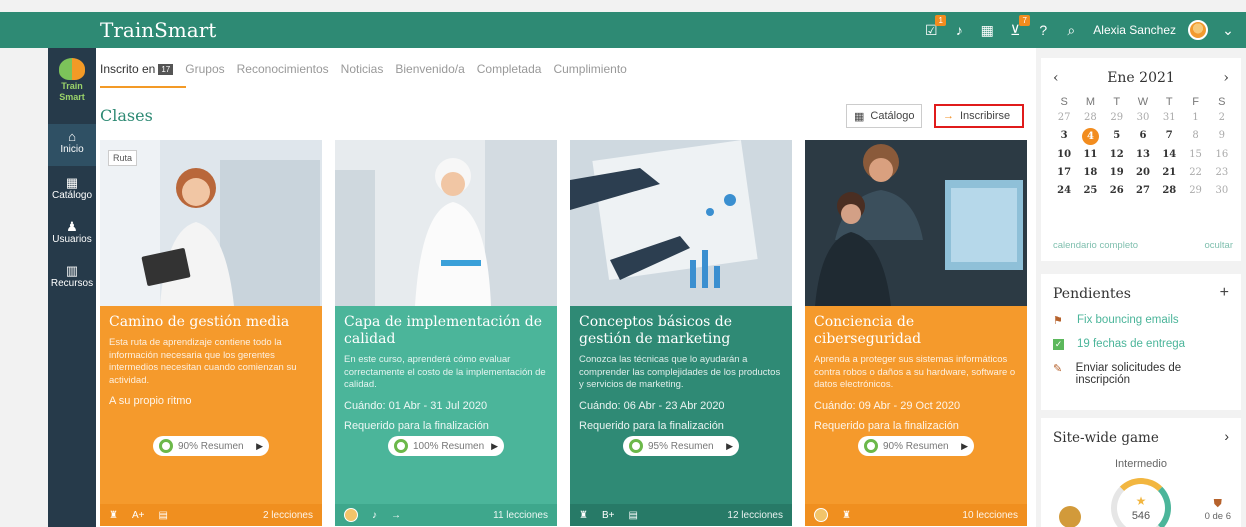 Image resolution: width=1246 pixels, height=527 pixels. What do you see at coordinates (1222, 136) in the screenshot?
I see `calendar-day: 9` at bounding box center [1222, 136].